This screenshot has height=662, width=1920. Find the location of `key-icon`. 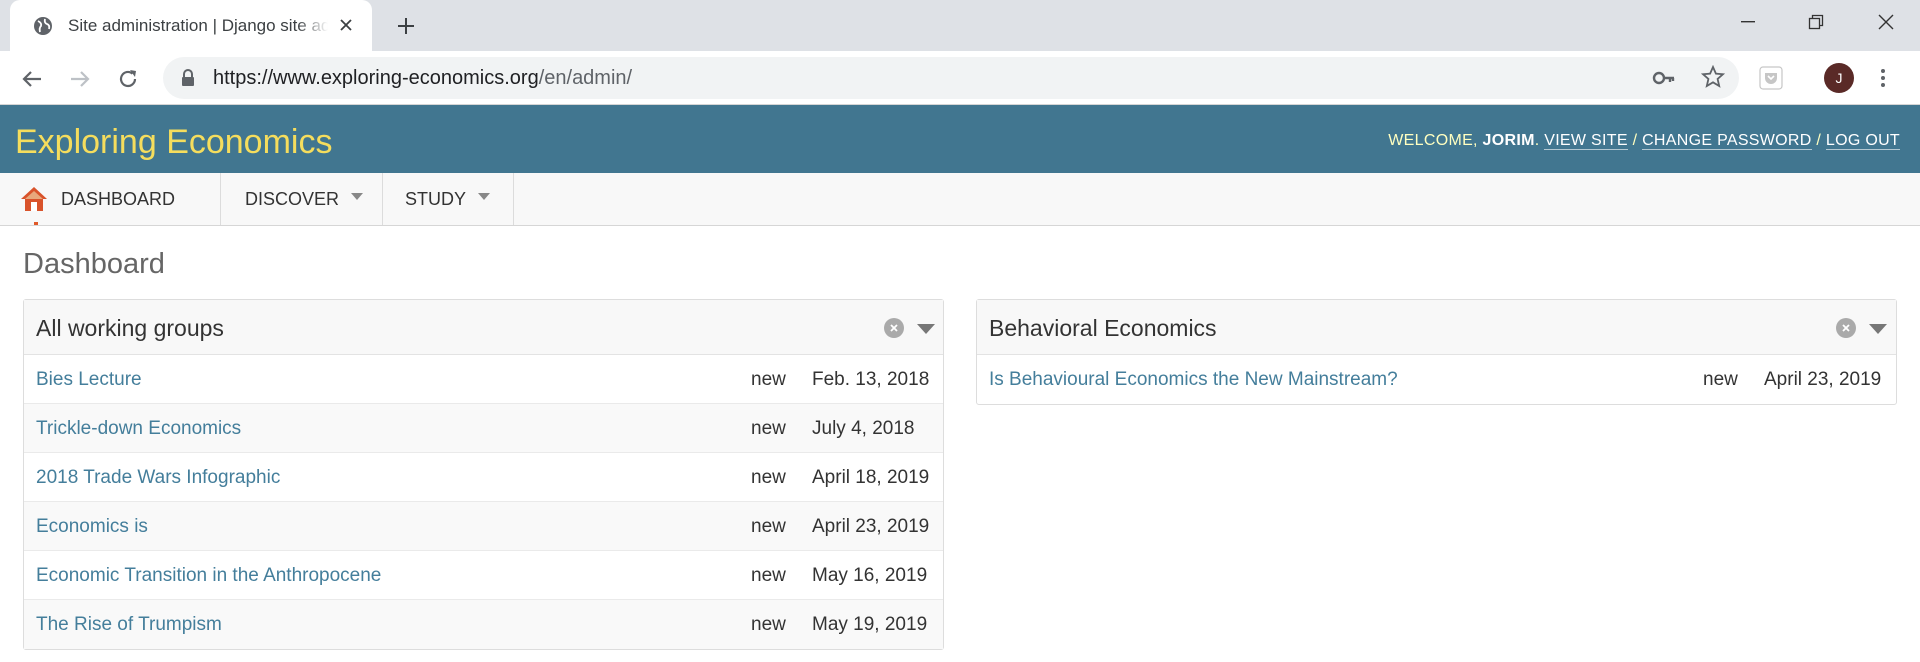

key-icon is located at coordinates (1664, 80).